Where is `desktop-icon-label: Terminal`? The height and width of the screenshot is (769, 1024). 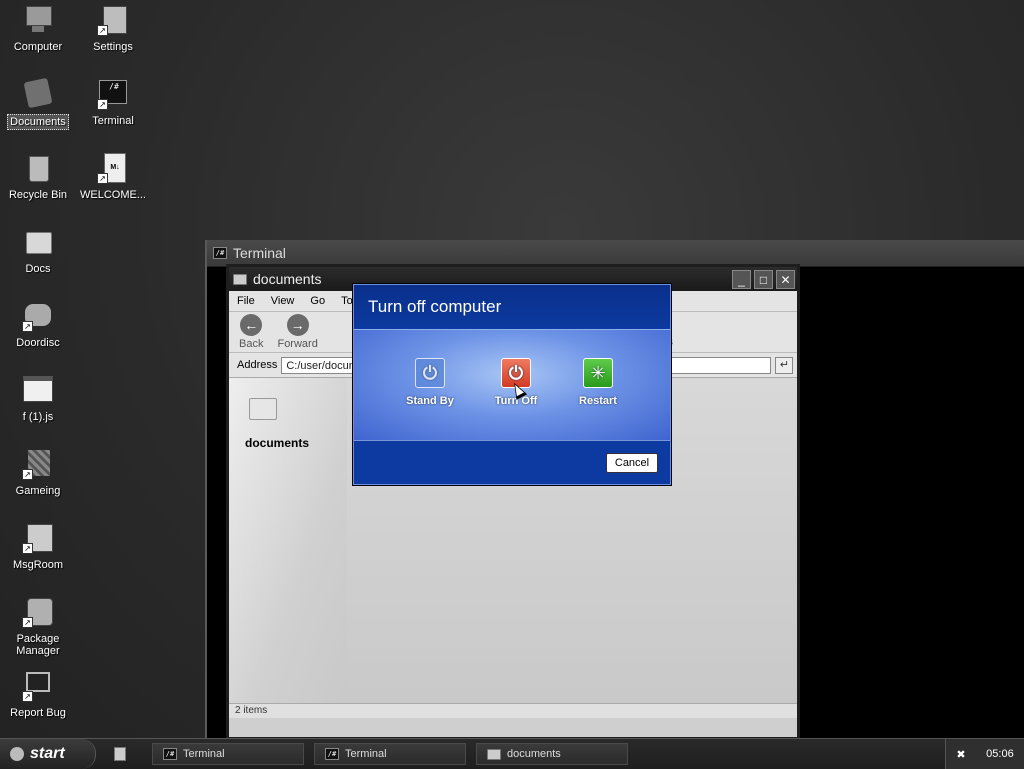
desktop-icon-label: Terminal is located at coordinates (113, 121).